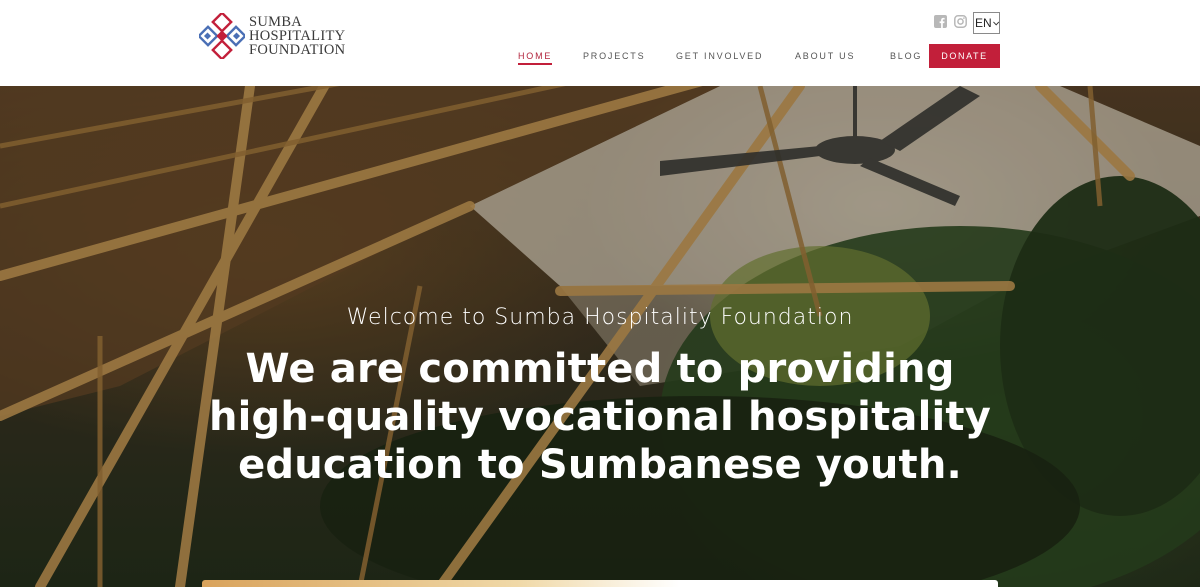  Describe the element at coordinates (964, 56) in the screenshot. I see `donate-button: DONATE` at that location.